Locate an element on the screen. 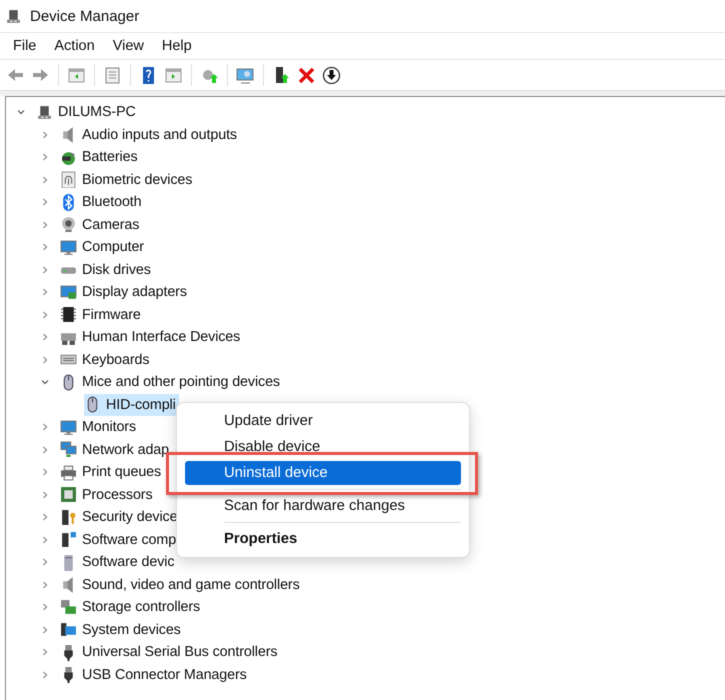 The width and height of the screenshot is (725, 700). tree-item: HID-compli is located at coordinates (131, 405).